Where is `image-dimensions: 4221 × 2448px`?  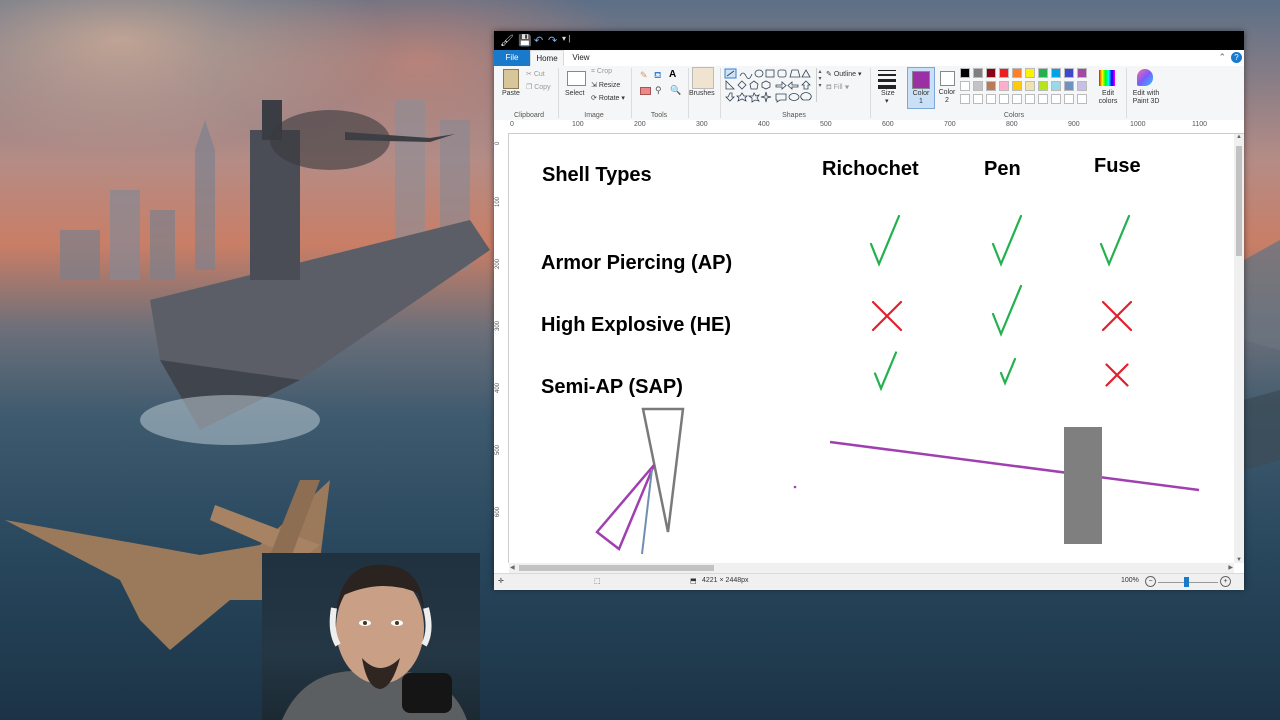
image-dimensions: 4221 × 2448px is located at coordinates (725, 580).